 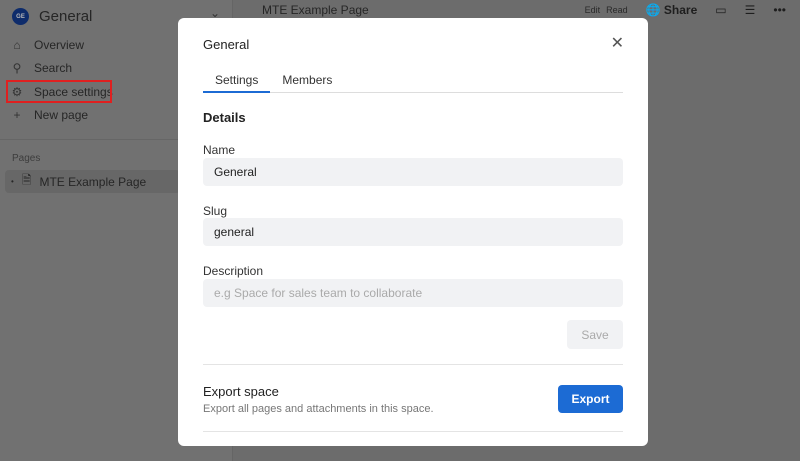 What do you see at coordinates (617, 10) in the screenshot?
I see `read-option: Read` at bounding box center [617, 10].